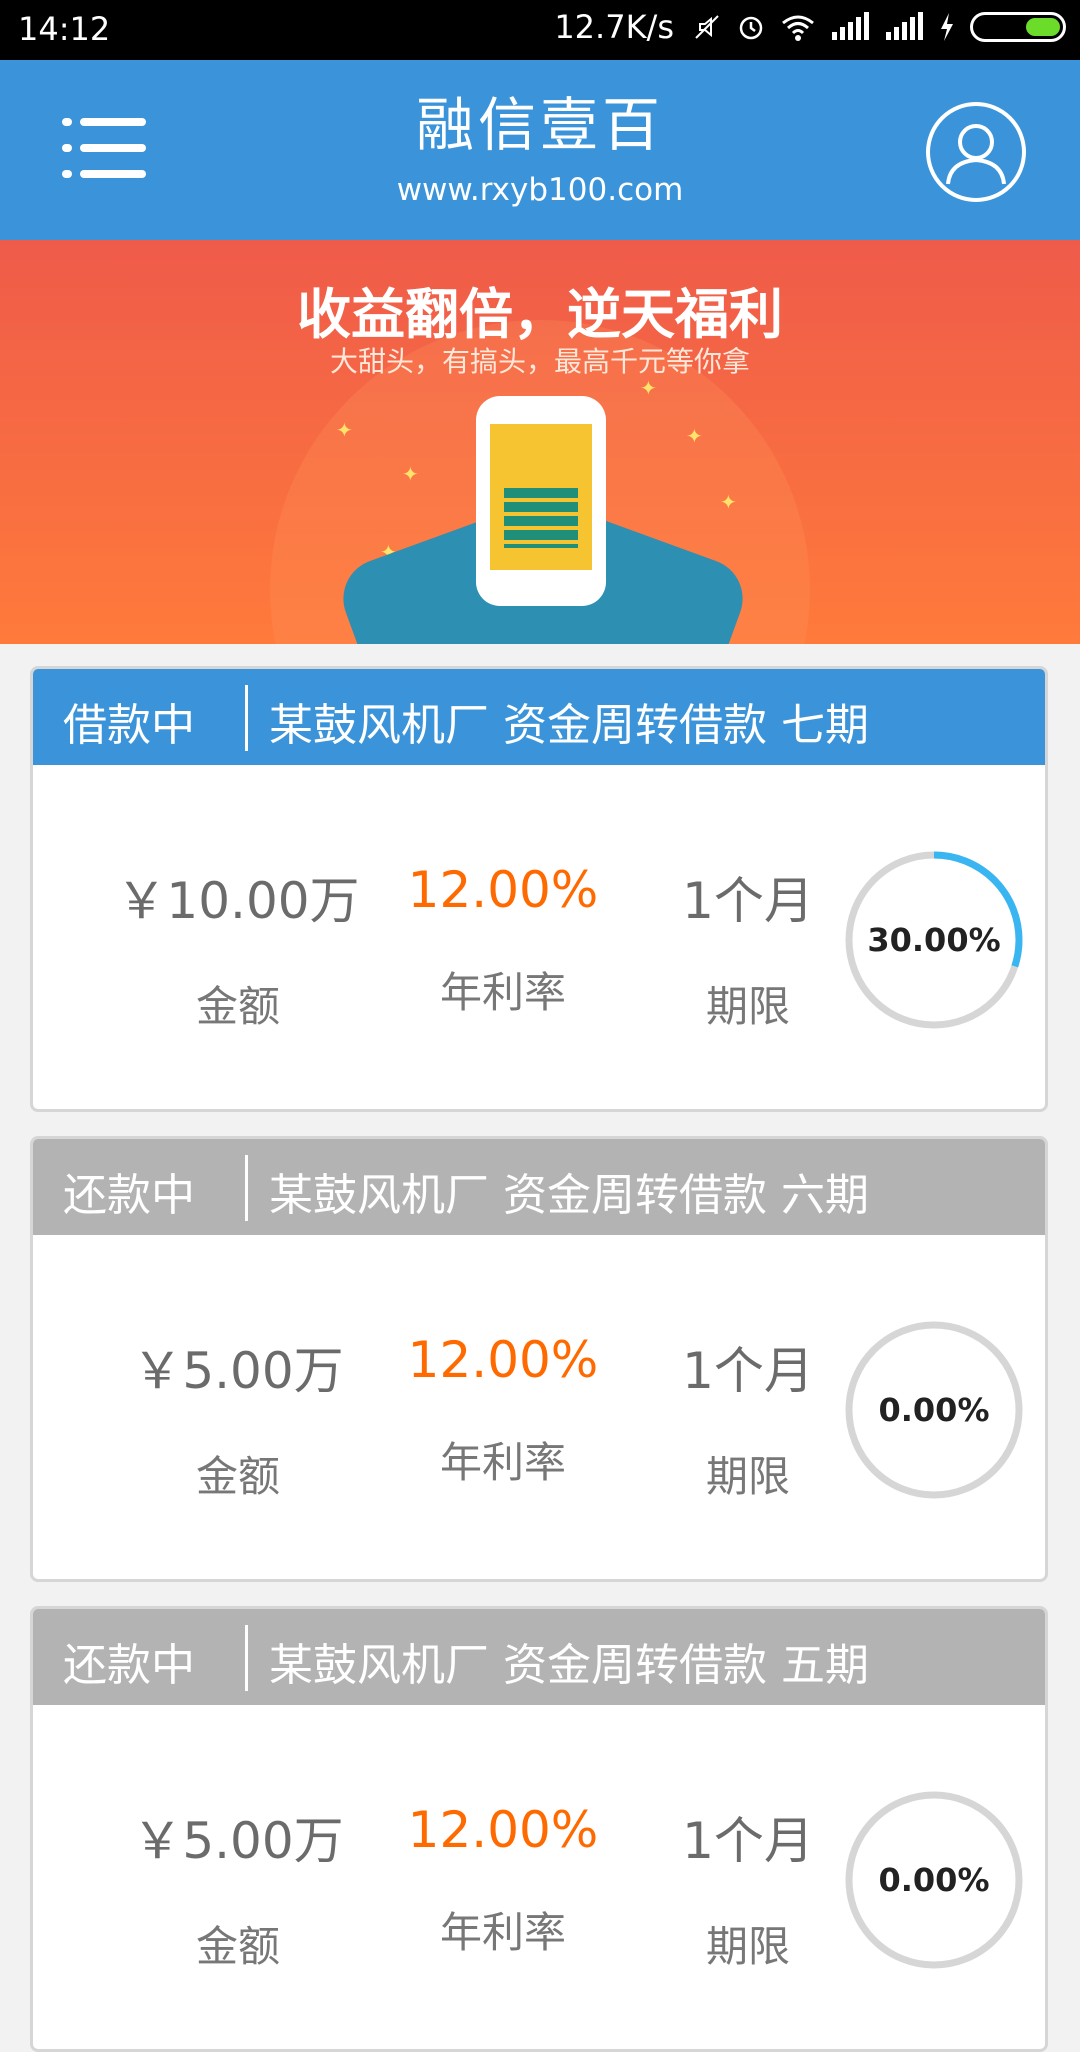 The height and width of the screenshot is (2052, 1080). Describe the element at coordinates (64, 29) in the screenshot. I see `status-time: 14:12` at that location.